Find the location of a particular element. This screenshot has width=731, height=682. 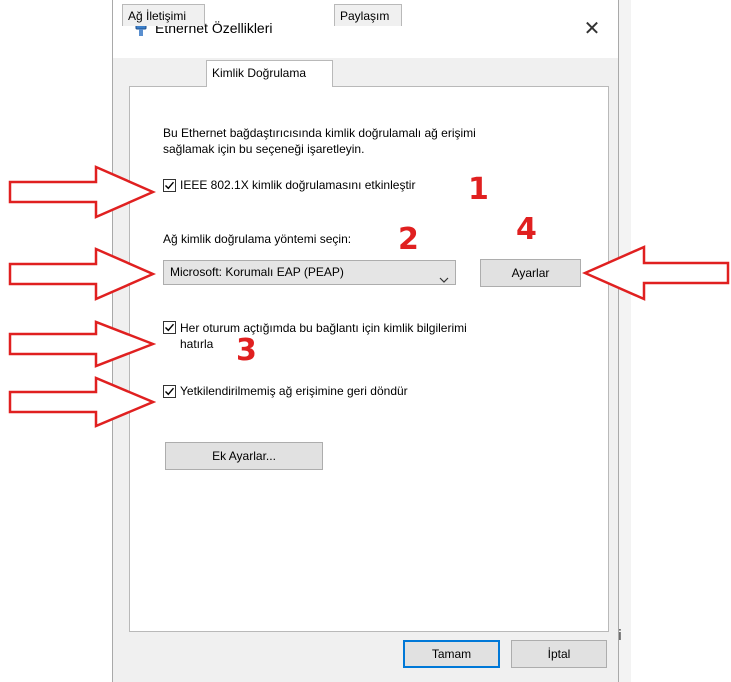

tab-authentication-label: Kimlik Doğrulama is located at coordinates (259, 73).